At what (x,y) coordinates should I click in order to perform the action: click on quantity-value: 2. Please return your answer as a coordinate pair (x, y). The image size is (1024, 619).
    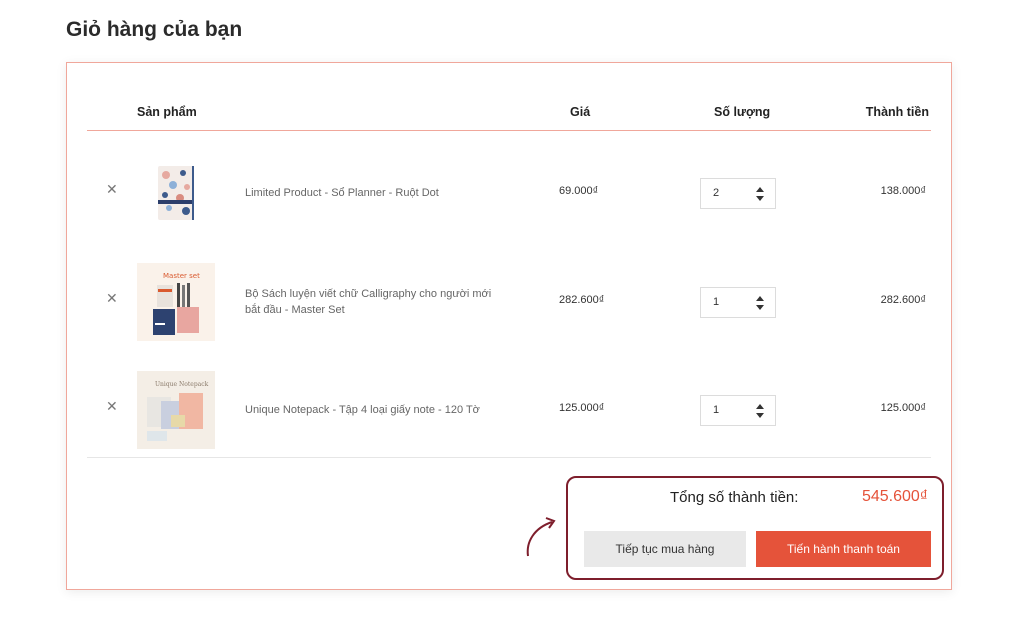
    Looking at the image, I should click on (716, 193).